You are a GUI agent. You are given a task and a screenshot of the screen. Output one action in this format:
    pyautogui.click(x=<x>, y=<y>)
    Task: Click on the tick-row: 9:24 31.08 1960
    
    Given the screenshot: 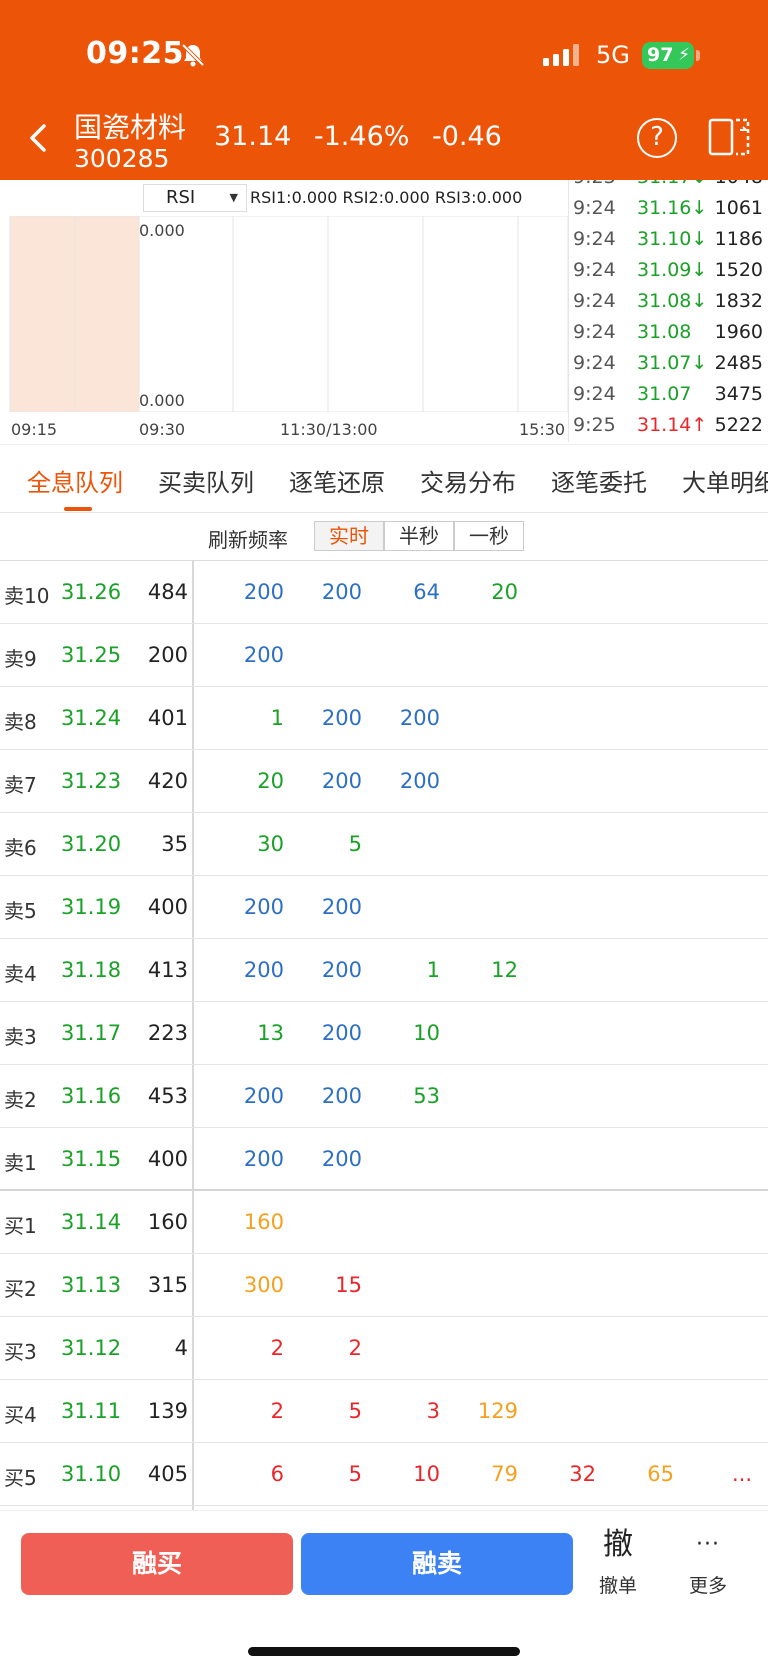 What is the action you would take?
    pyautogui.click(x=668, y=336)
    